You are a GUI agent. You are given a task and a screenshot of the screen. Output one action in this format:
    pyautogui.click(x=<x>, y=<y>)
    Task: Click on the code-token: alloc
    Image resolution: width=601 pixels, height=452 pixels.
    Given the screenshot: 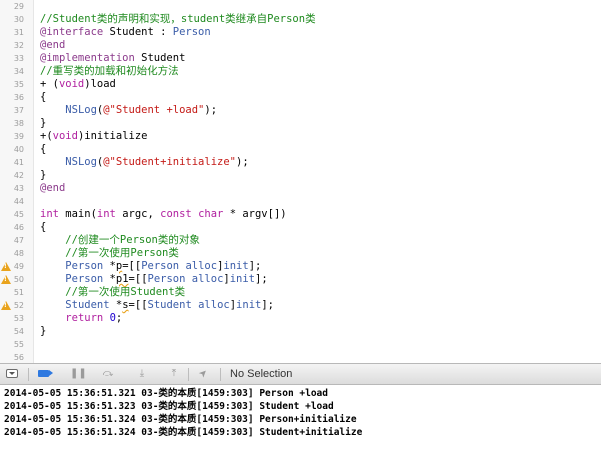 What is the action you would take?
    pyautogui.click(x=214, y=305)
    